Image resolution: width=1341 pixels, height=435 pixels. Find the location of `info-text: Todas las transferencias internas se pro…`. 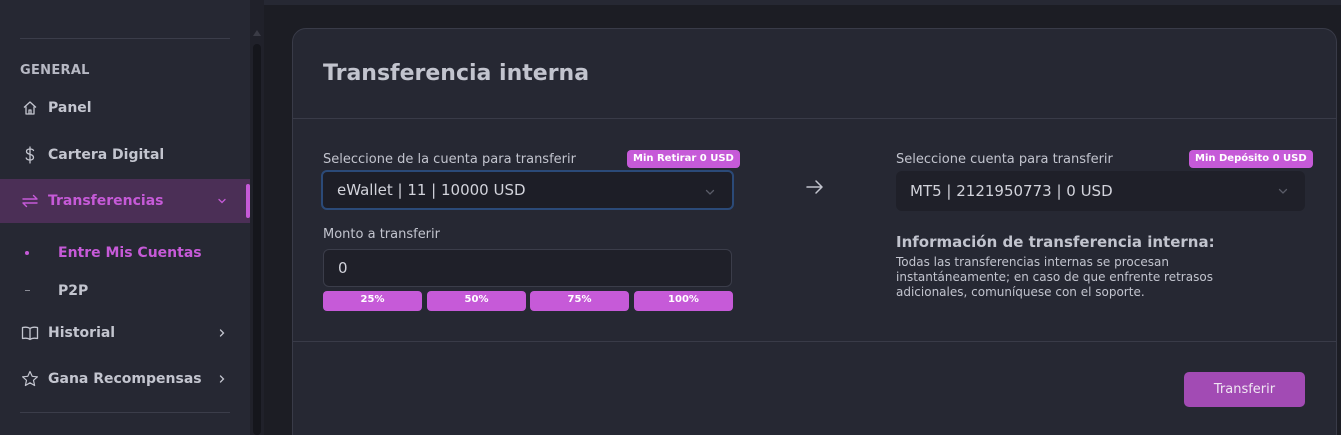

info-text: Todas las transferencias internas se pro… is located at coordinates (1054, 277).